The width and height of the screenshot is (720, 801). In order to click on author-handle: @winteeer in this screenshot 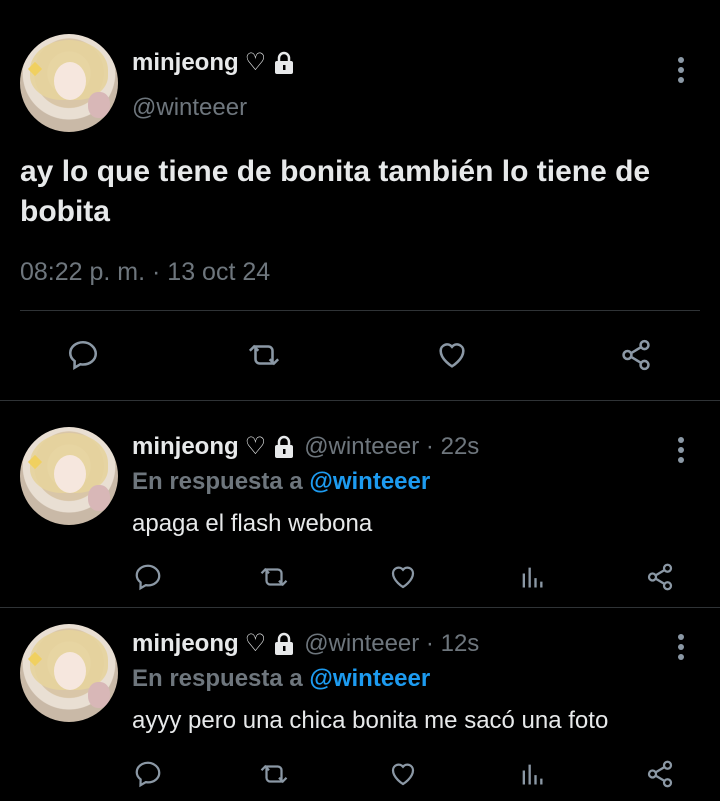, I will do `click(189, 108)`.